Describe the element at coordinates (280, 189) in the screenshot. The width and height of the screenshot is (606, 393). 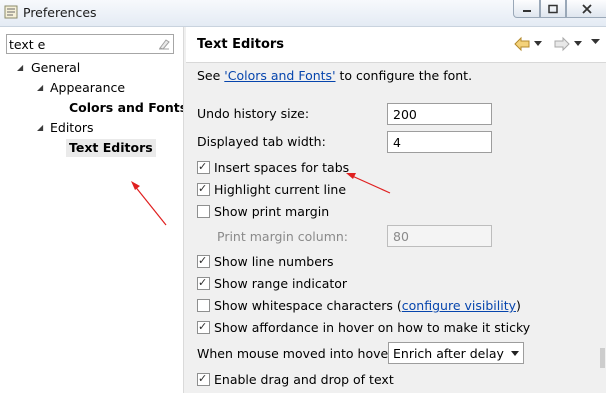
I see `highlight-line-label: Highlight current line` at that location.